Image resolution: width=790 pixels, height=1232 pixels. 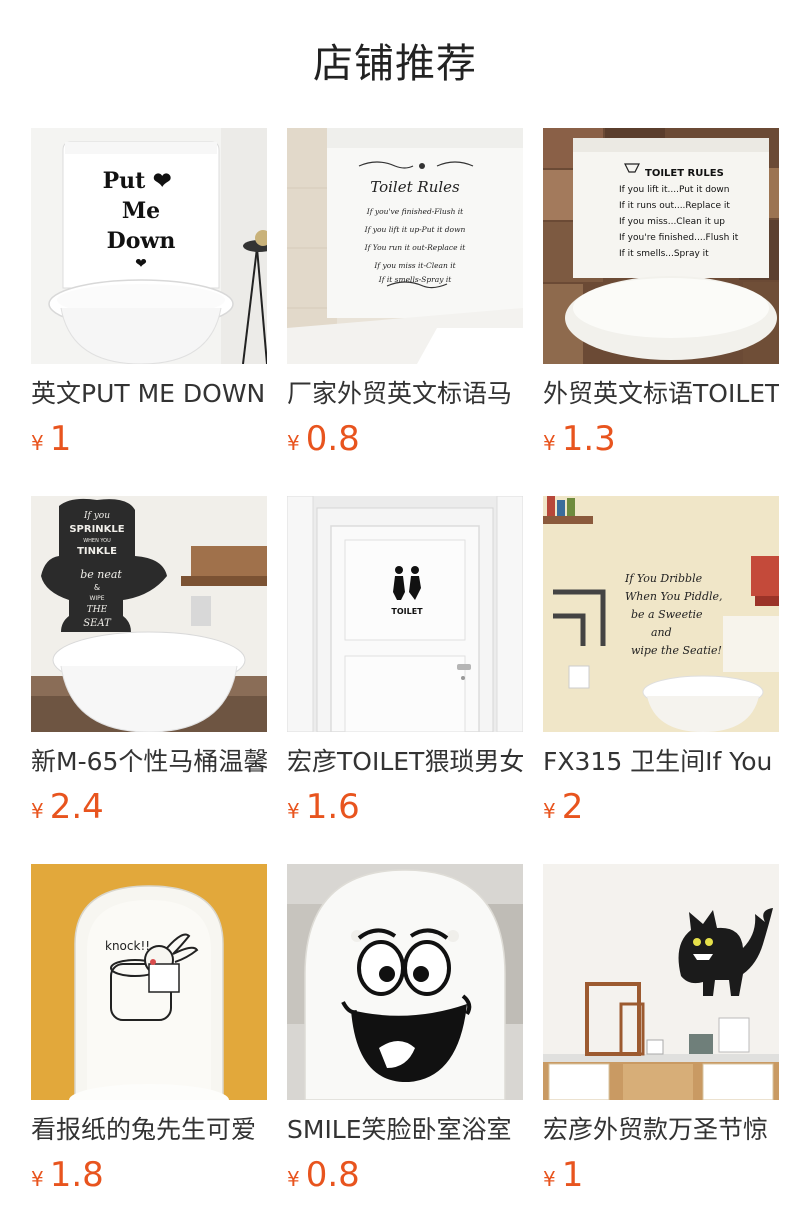 I want to click on sticker-line: TINKLE, so click(x=97, y=551).